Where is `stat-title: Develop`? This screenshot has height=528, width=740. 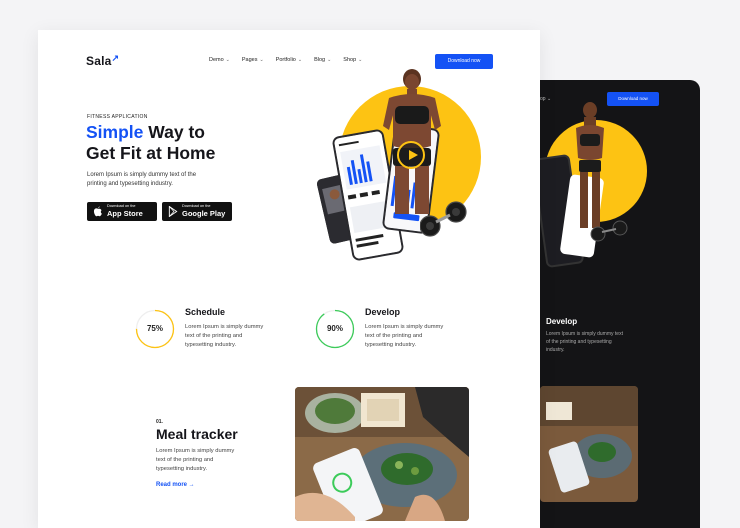
stat-title: Develop is located at coordinates (383, 312).